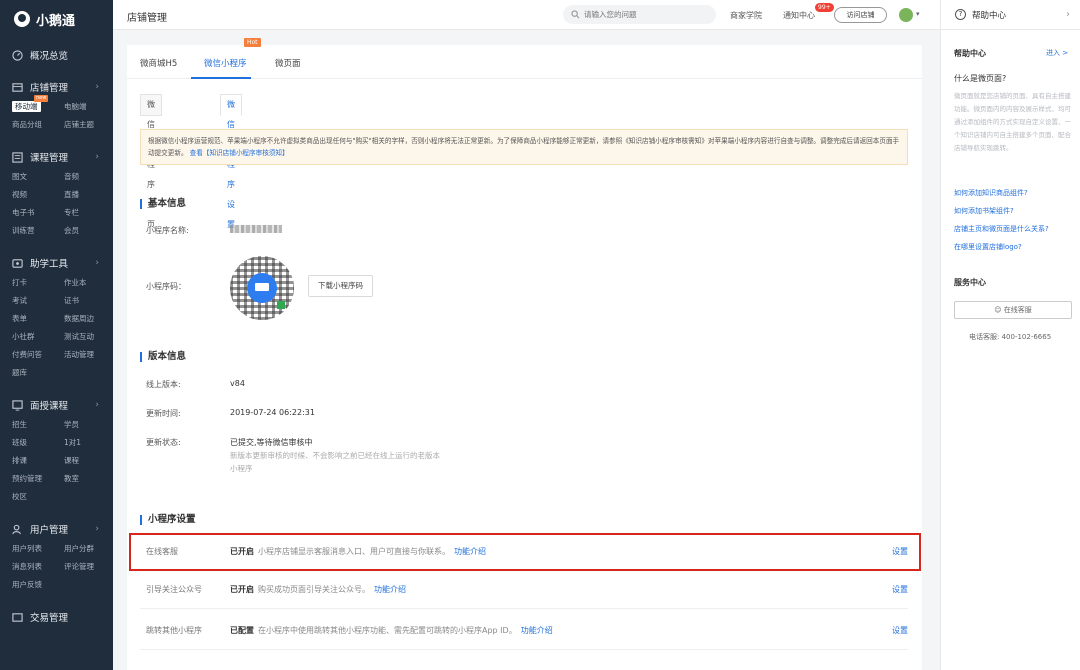  Describe the element at coordinates (88, 283) in the screenshot. I see `sidebar-item-homework: 作业本` at that location.